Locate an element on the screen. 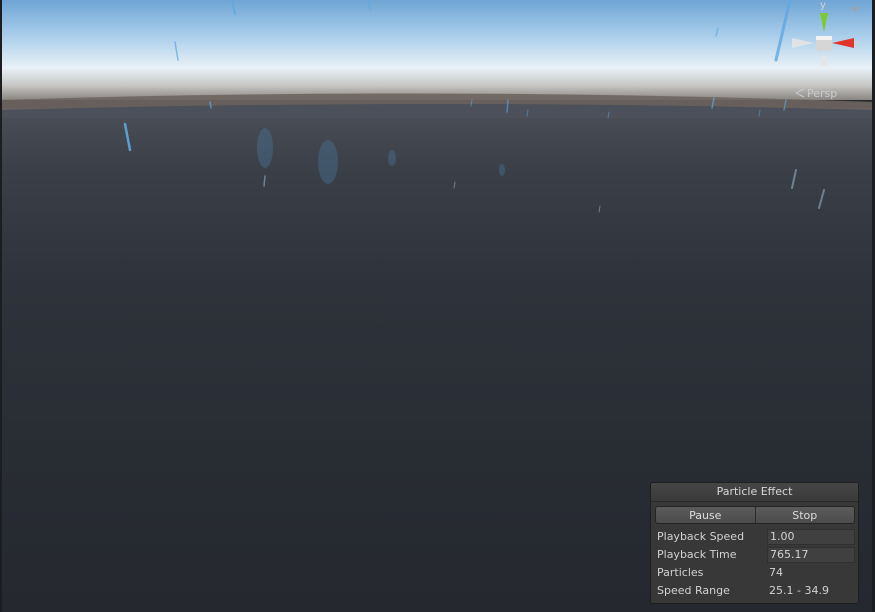  playback-controls: Pause Stop is located at coordinates (755, 515).